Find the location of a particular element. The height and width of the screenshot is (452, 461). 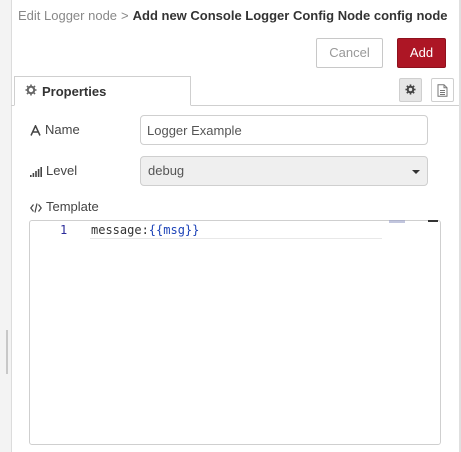

editor-minimap is located at coordinates (397, 221).